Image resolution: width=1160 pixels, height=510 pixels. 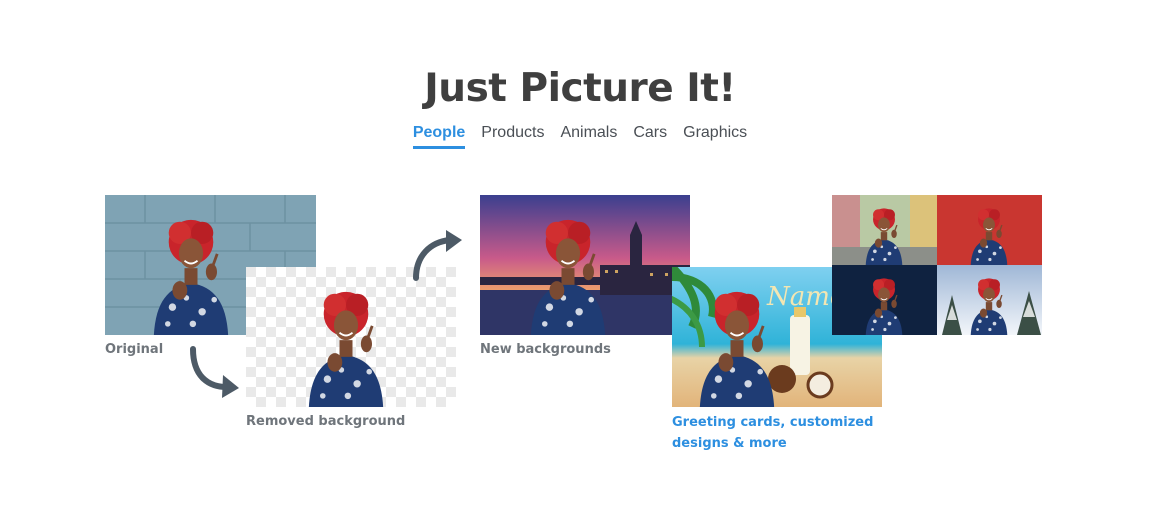 What do you see at coordinates (326, 421) in the screenshot?
I see `caption-removed-background: Removed background` at bounding box center [326, 421].